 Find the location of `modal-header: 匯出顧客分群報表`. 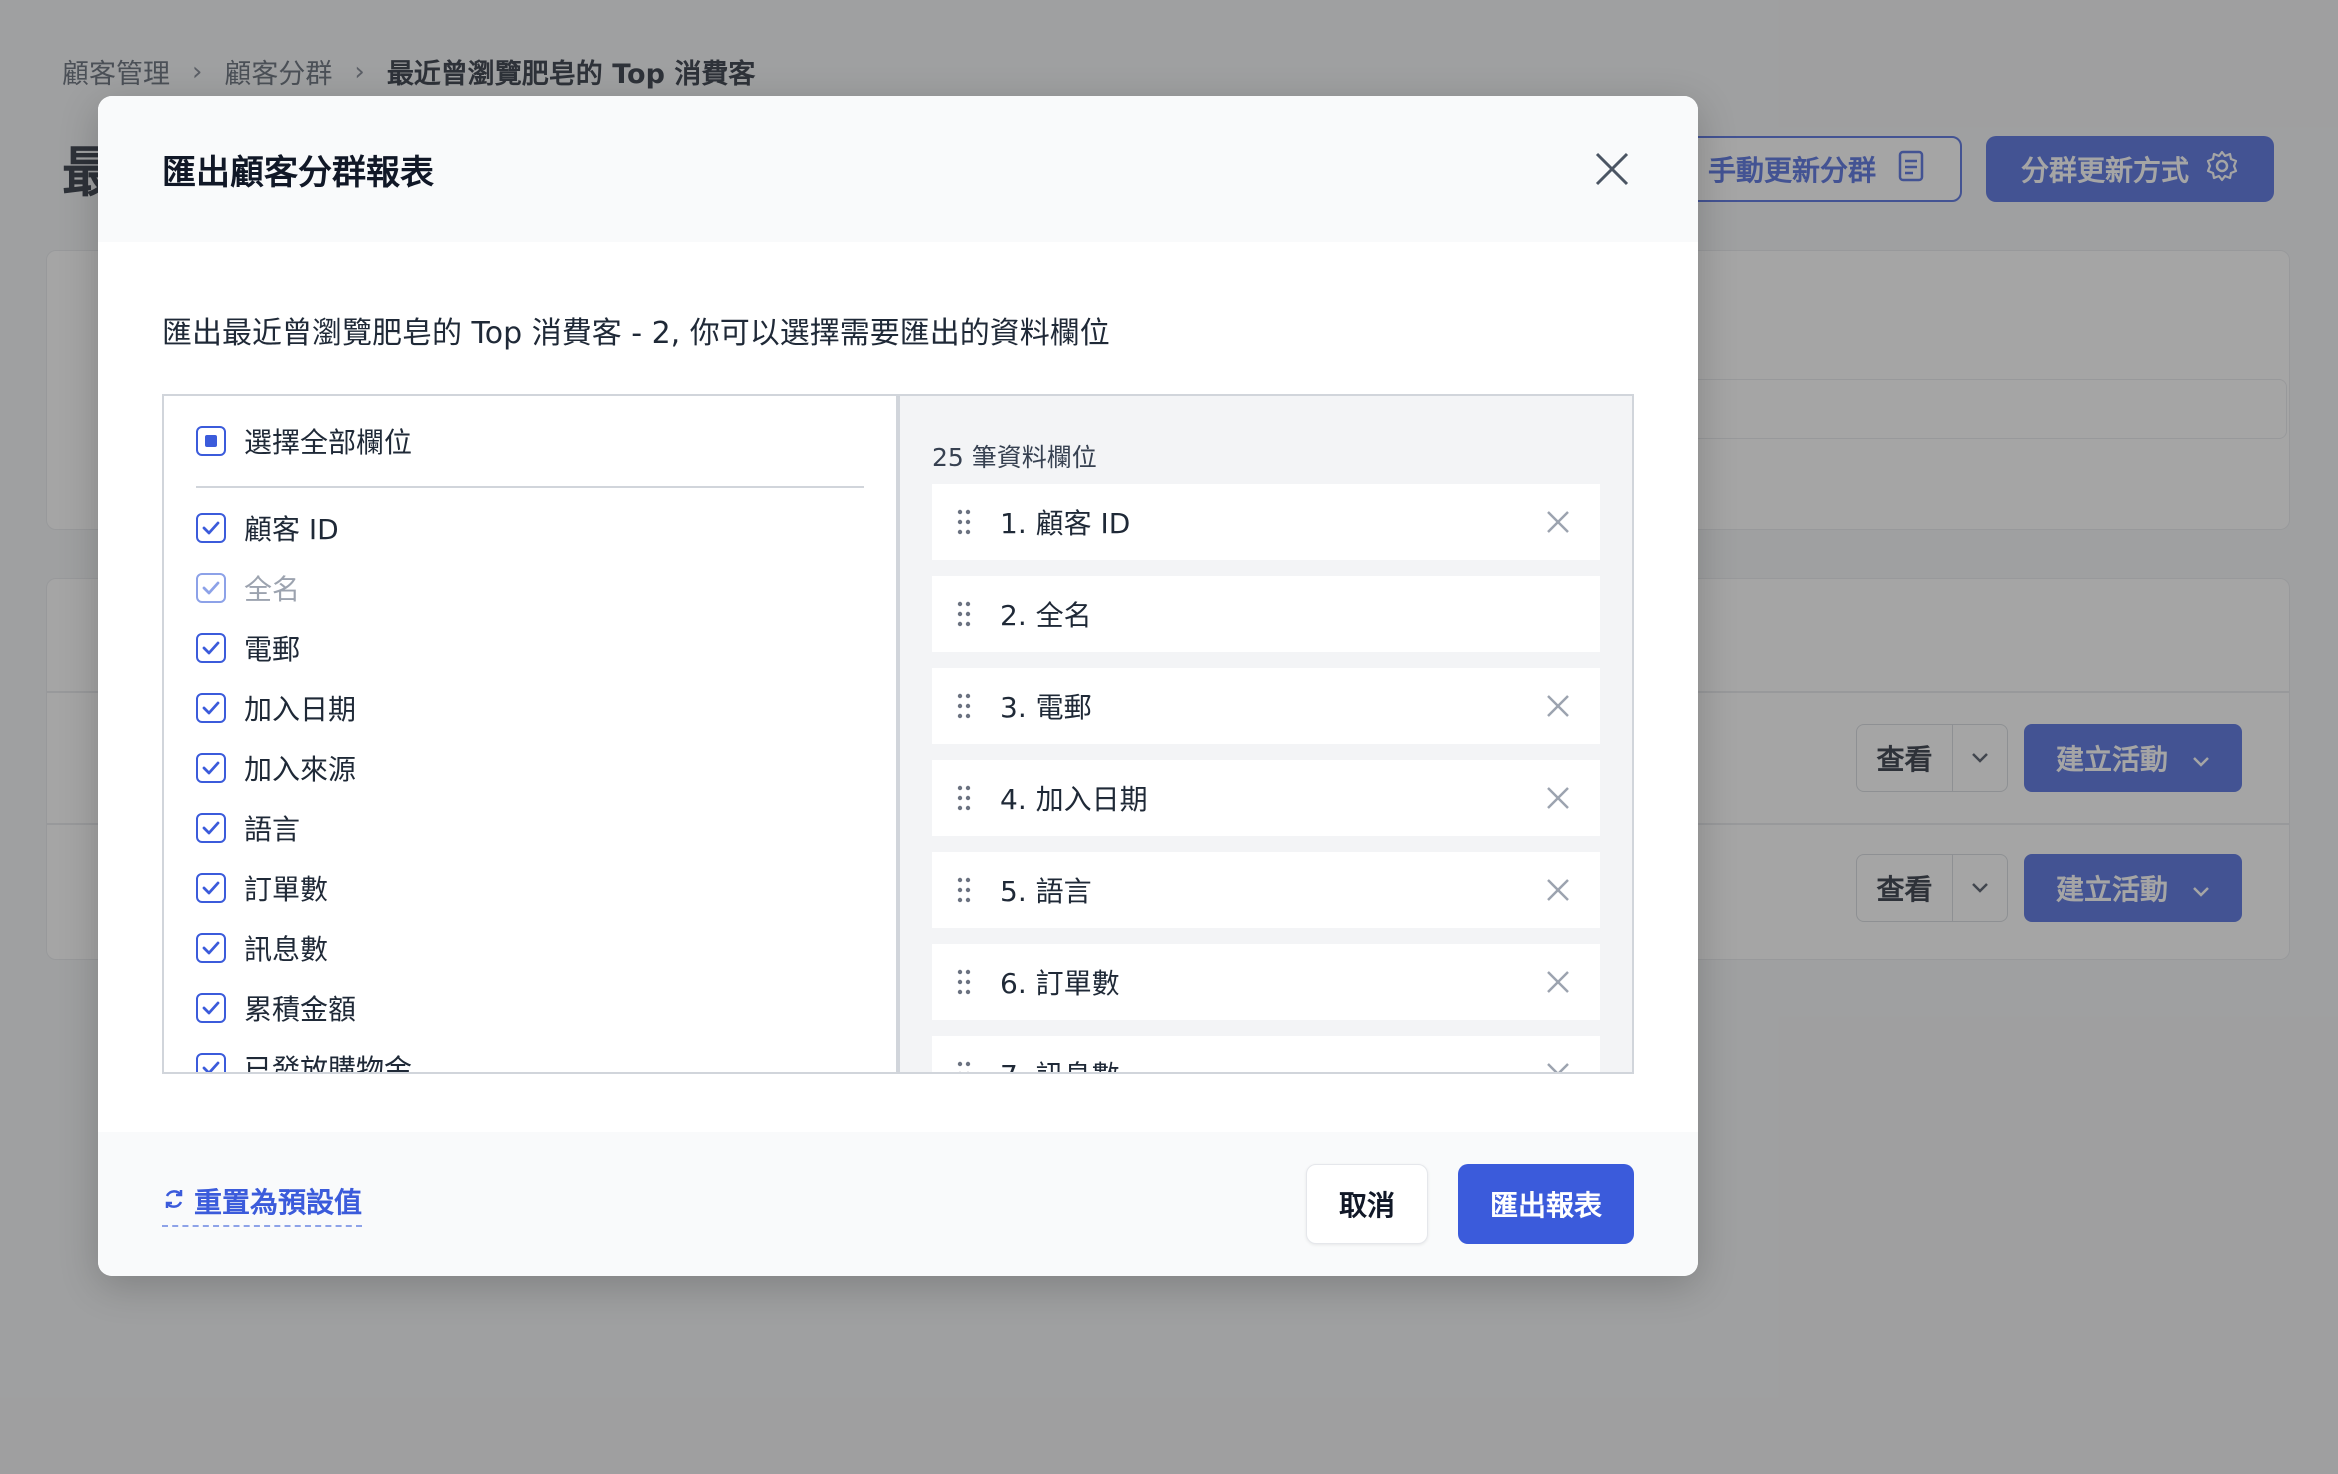

modal-header: 匯出顧客分群報表 is located at coordinates (898, 169).